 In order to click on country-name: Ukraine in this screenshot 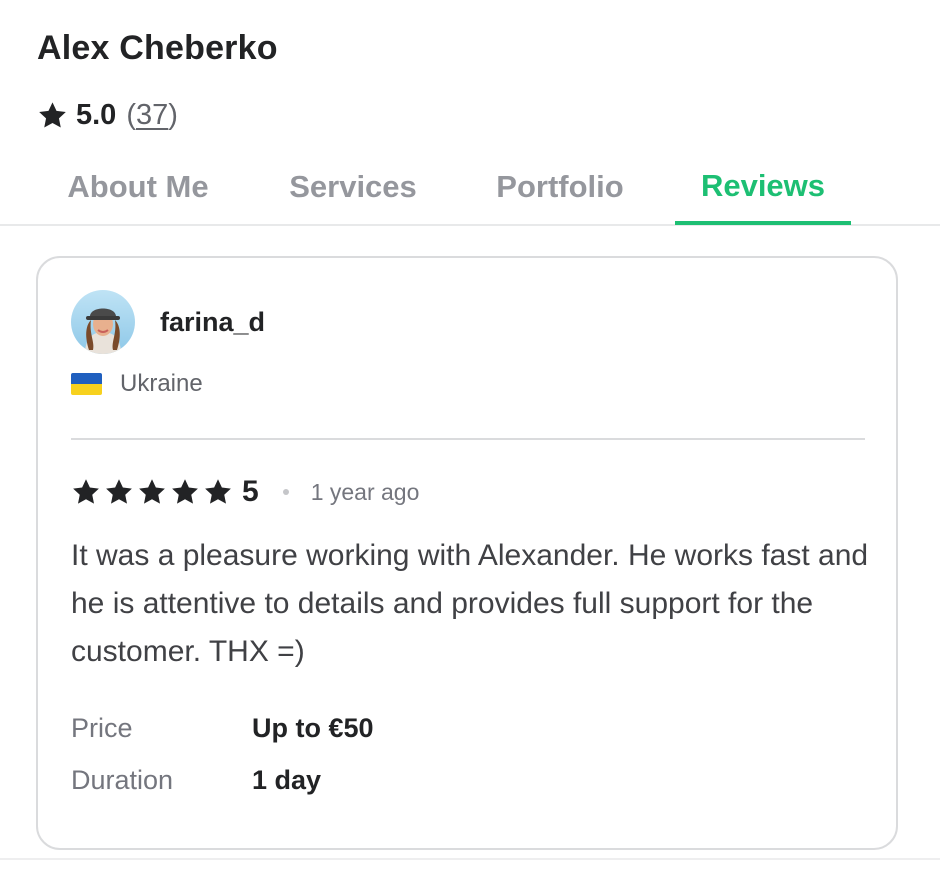, I will do `click(161, 383)`.